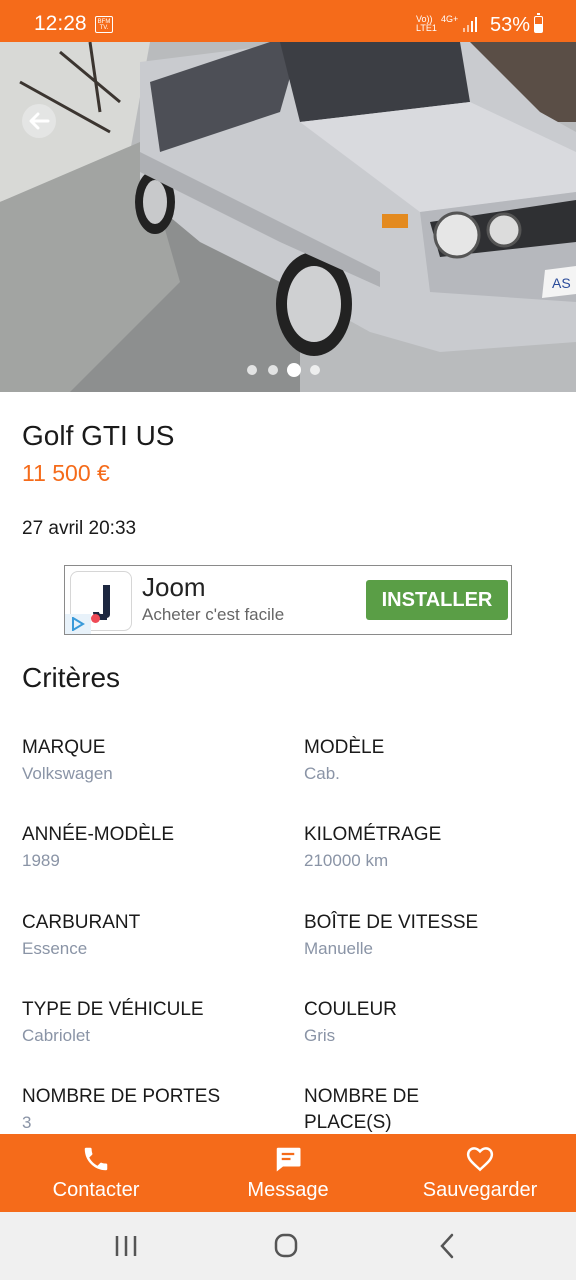 Image resolution: width=576 pixels, height=1280 pixels. I want to click on criteria-label: MARQUE, so click(64, 747).